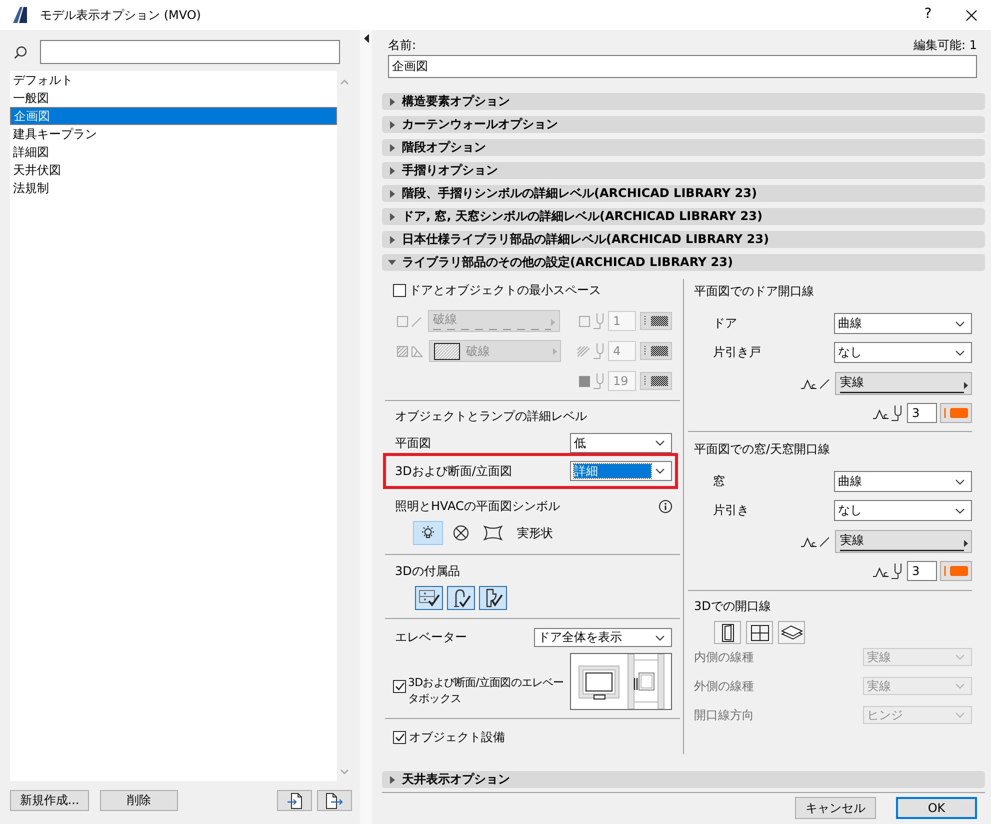 This screenshot has width=991, height=824. I want to click on drawer-check-icon, so click(429, 598).